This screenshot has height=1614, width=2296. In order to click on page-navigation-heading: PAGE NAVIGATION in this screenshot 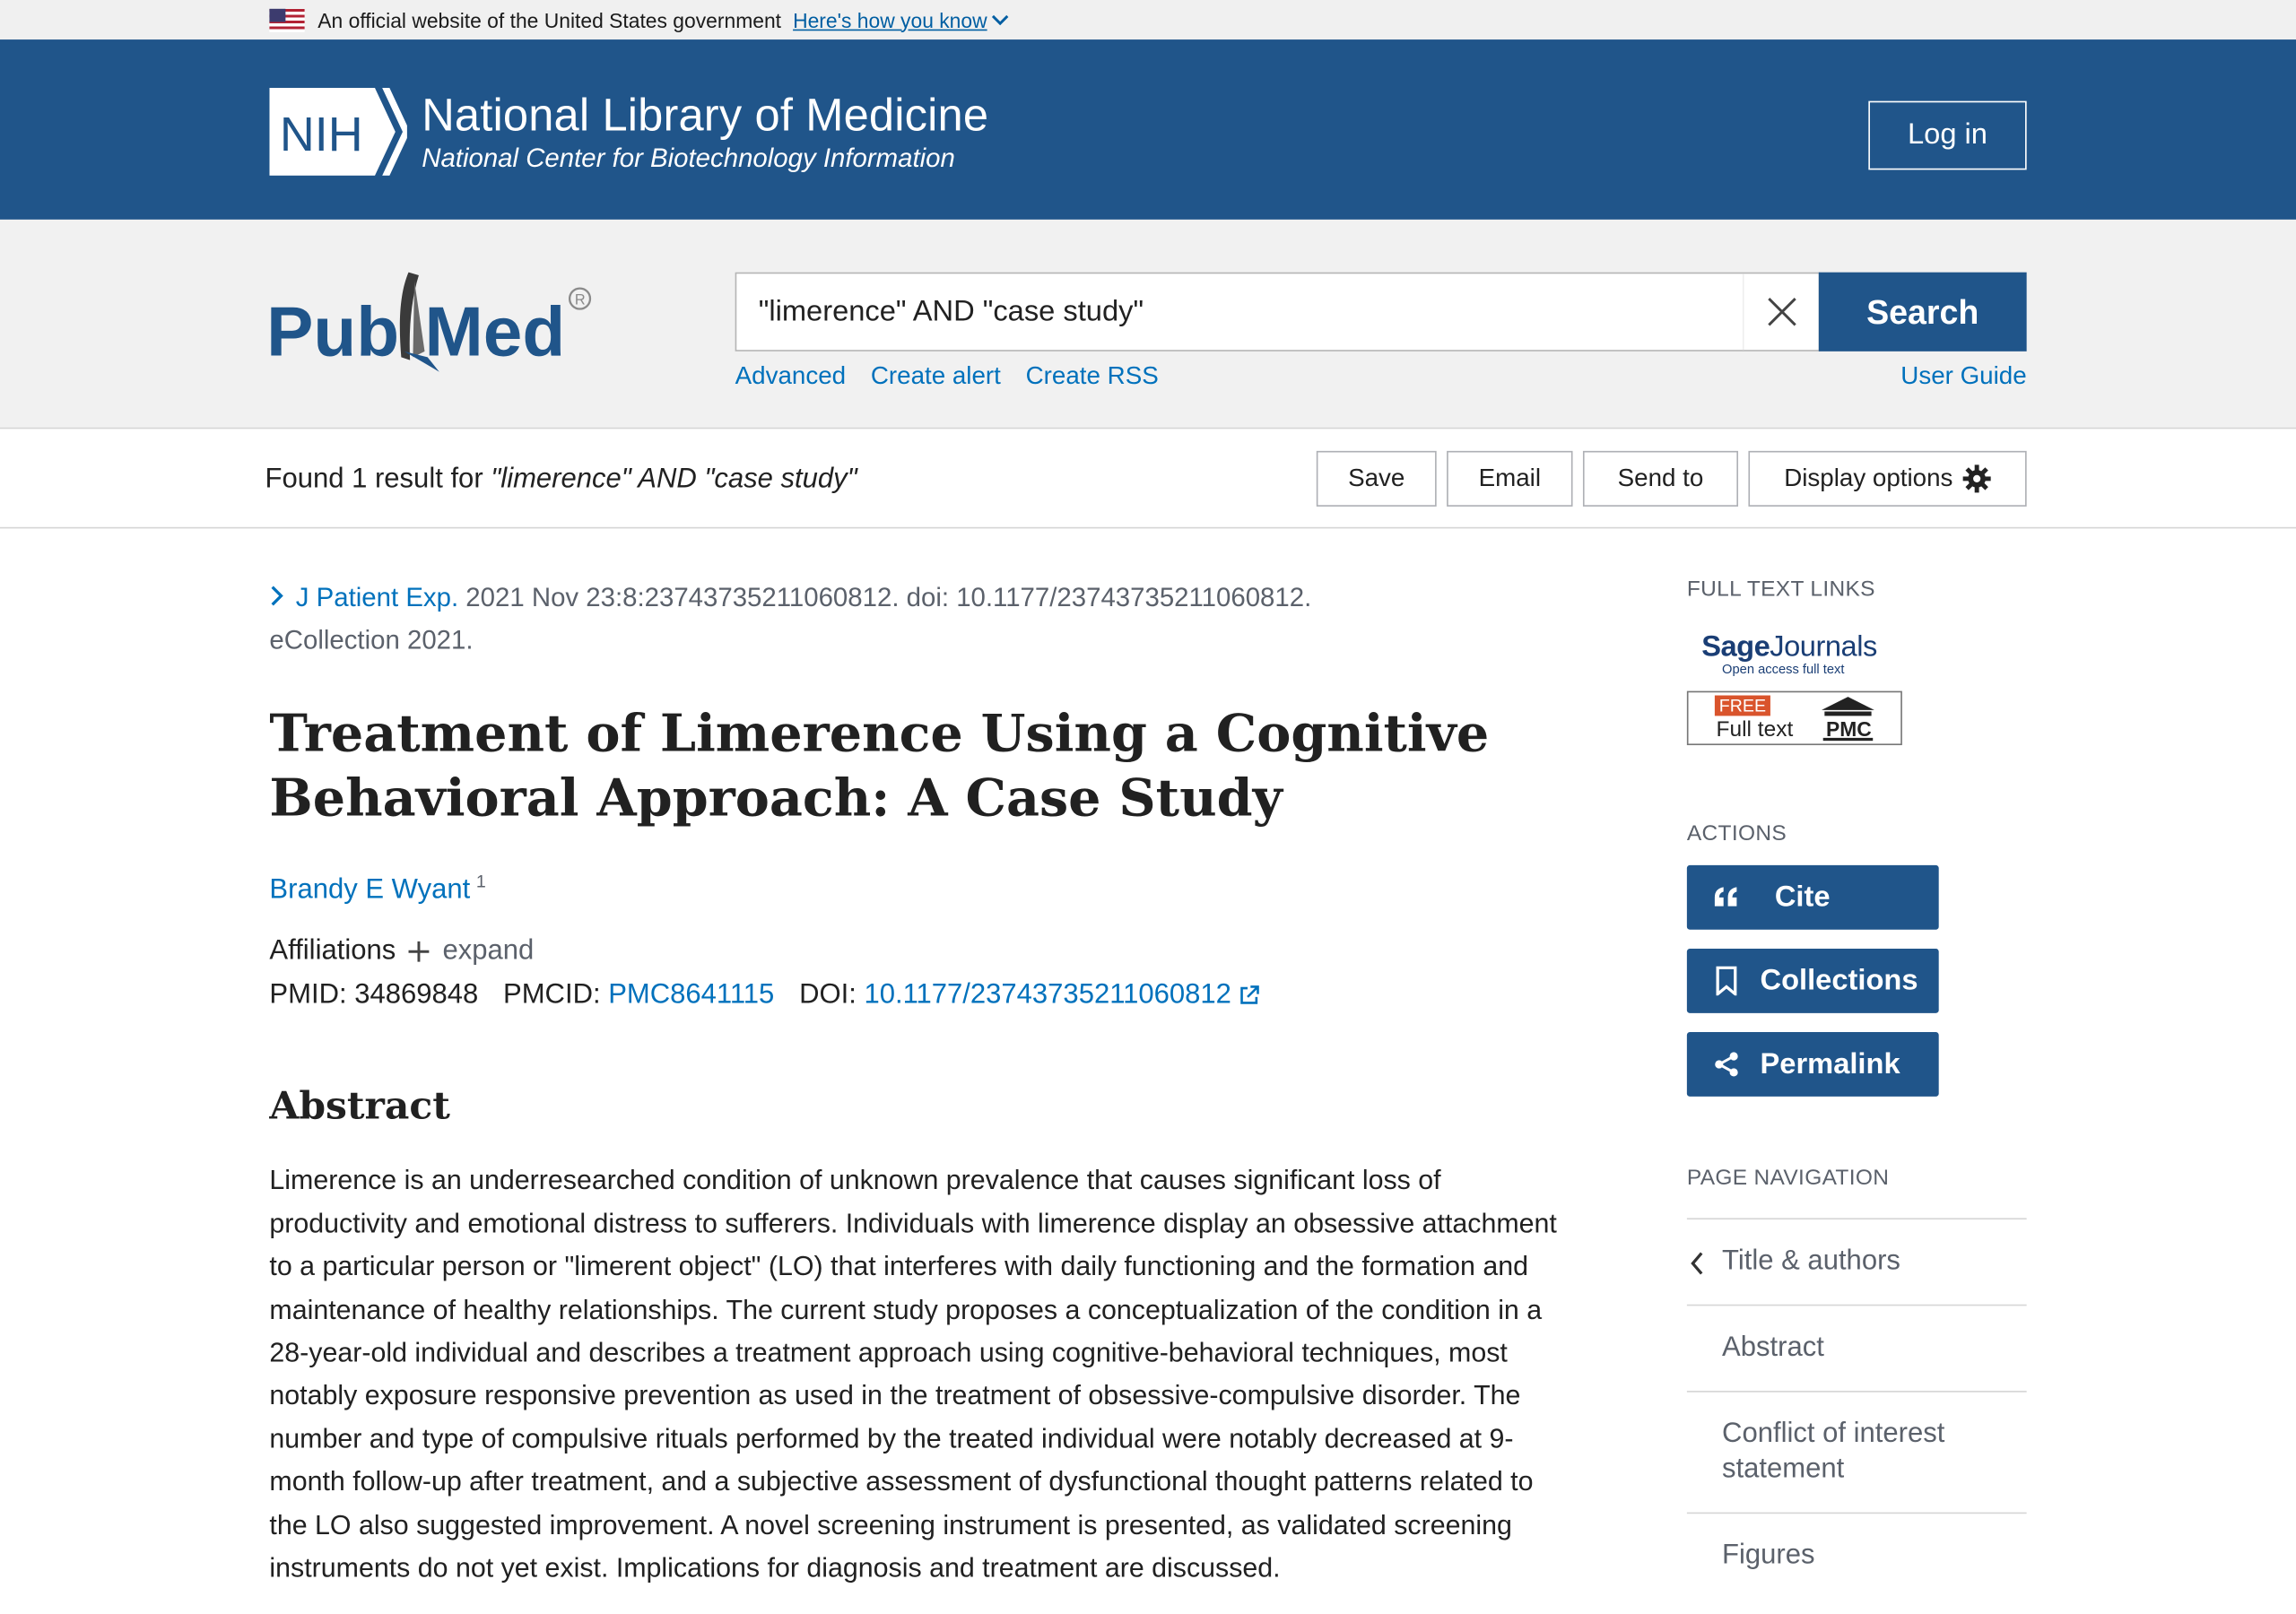, I will do `click(1788, 1178)`.